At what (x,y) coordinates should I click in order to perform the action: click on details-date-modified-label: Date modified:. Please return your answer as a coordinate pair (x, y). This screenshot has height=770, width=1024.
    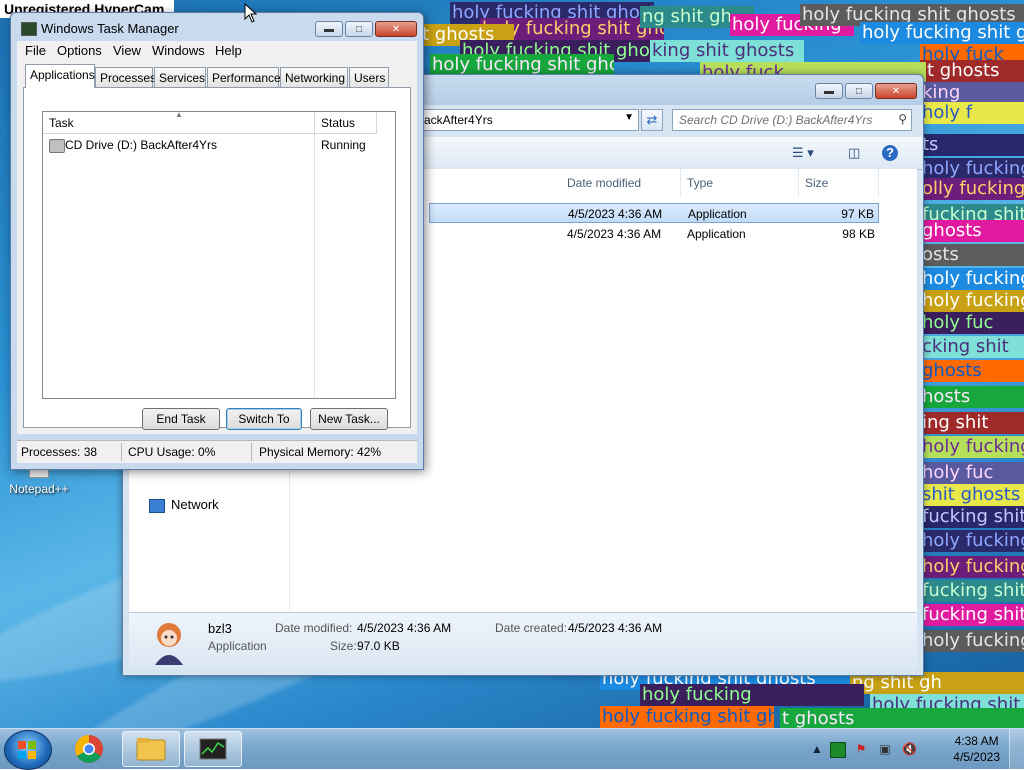
    Looking at the image, I should click on (314, 628).